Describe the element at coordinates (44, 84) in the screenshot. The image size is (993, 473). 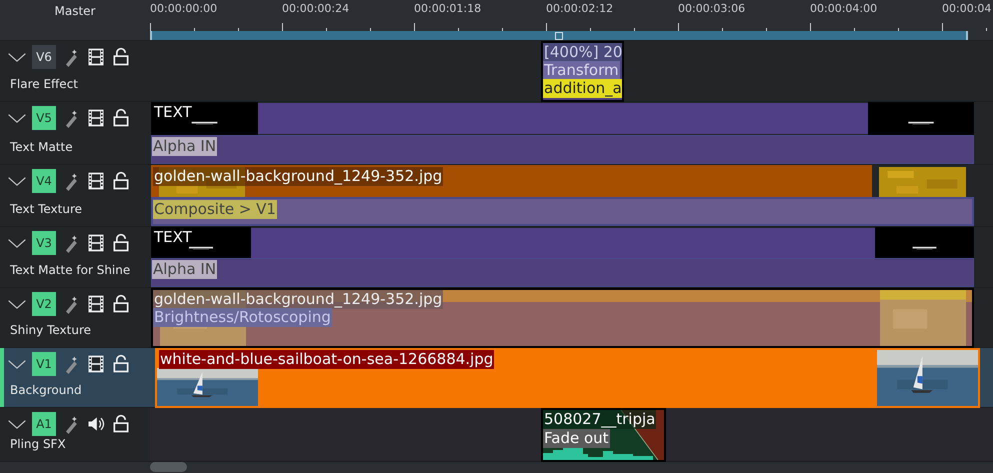
I see `track-name: Flare Effect` at that location.